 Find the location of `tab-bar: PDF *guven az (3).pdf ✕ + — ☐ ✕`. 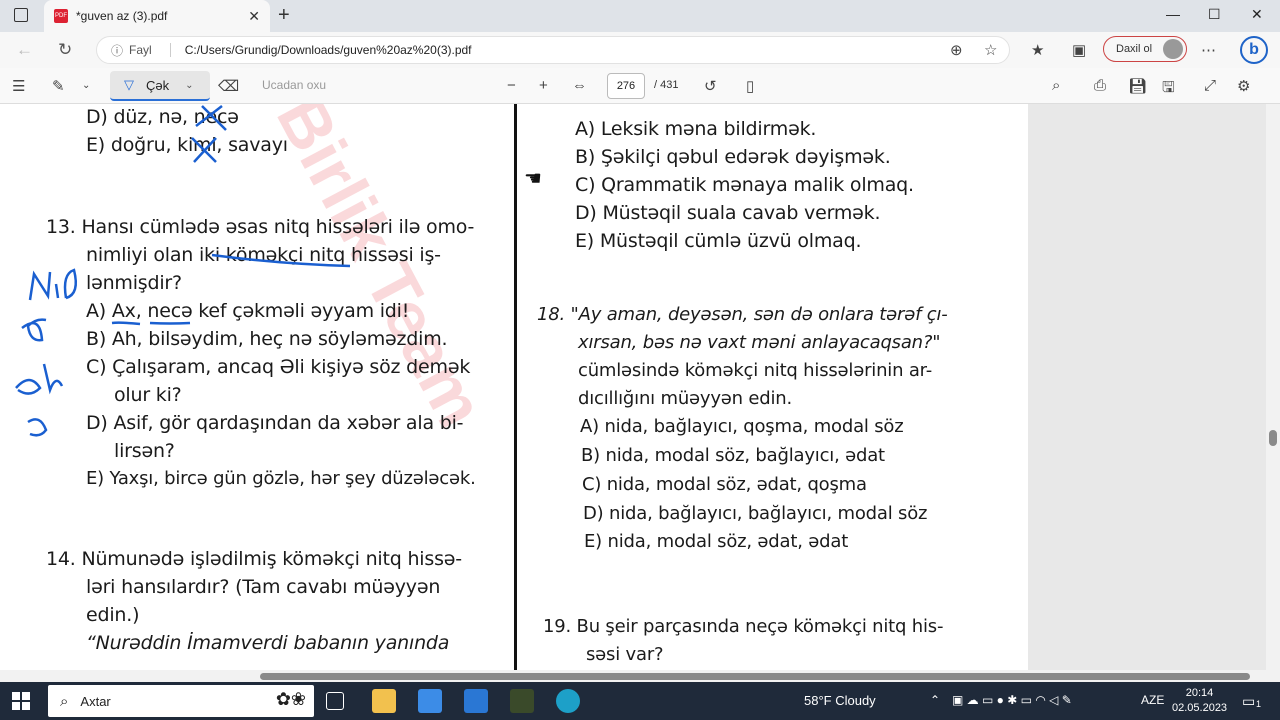

tab-bar: PDF *guven az (3).pdf ✕ + — ☐ ✕ is located at coordinates (640, 16).